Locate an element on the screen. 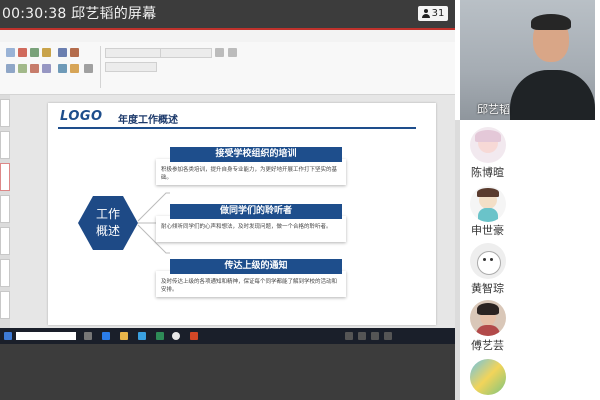 This screenshot has width=600, height=400. task-view-icon is located at coordinates (88, 336).